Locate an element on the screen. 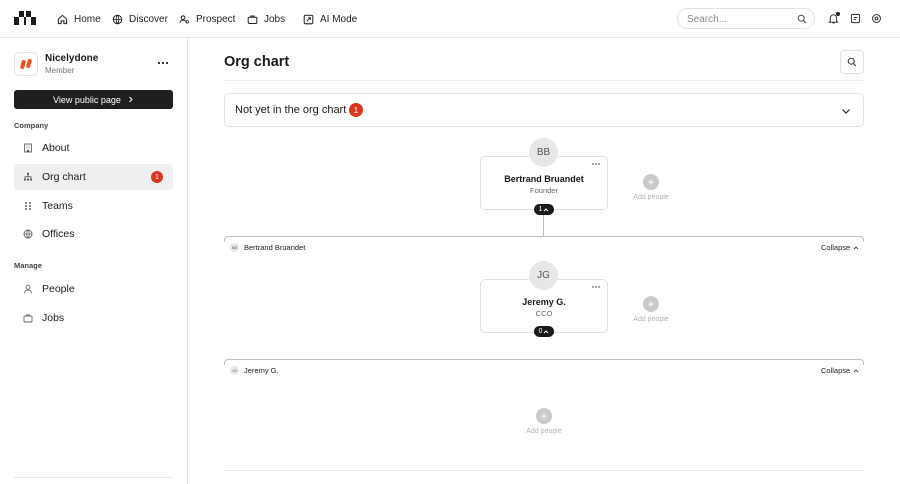 The width and height of the screenshot is (900, 484). company-name: Nicelydone is located at coordinates (72, 58).